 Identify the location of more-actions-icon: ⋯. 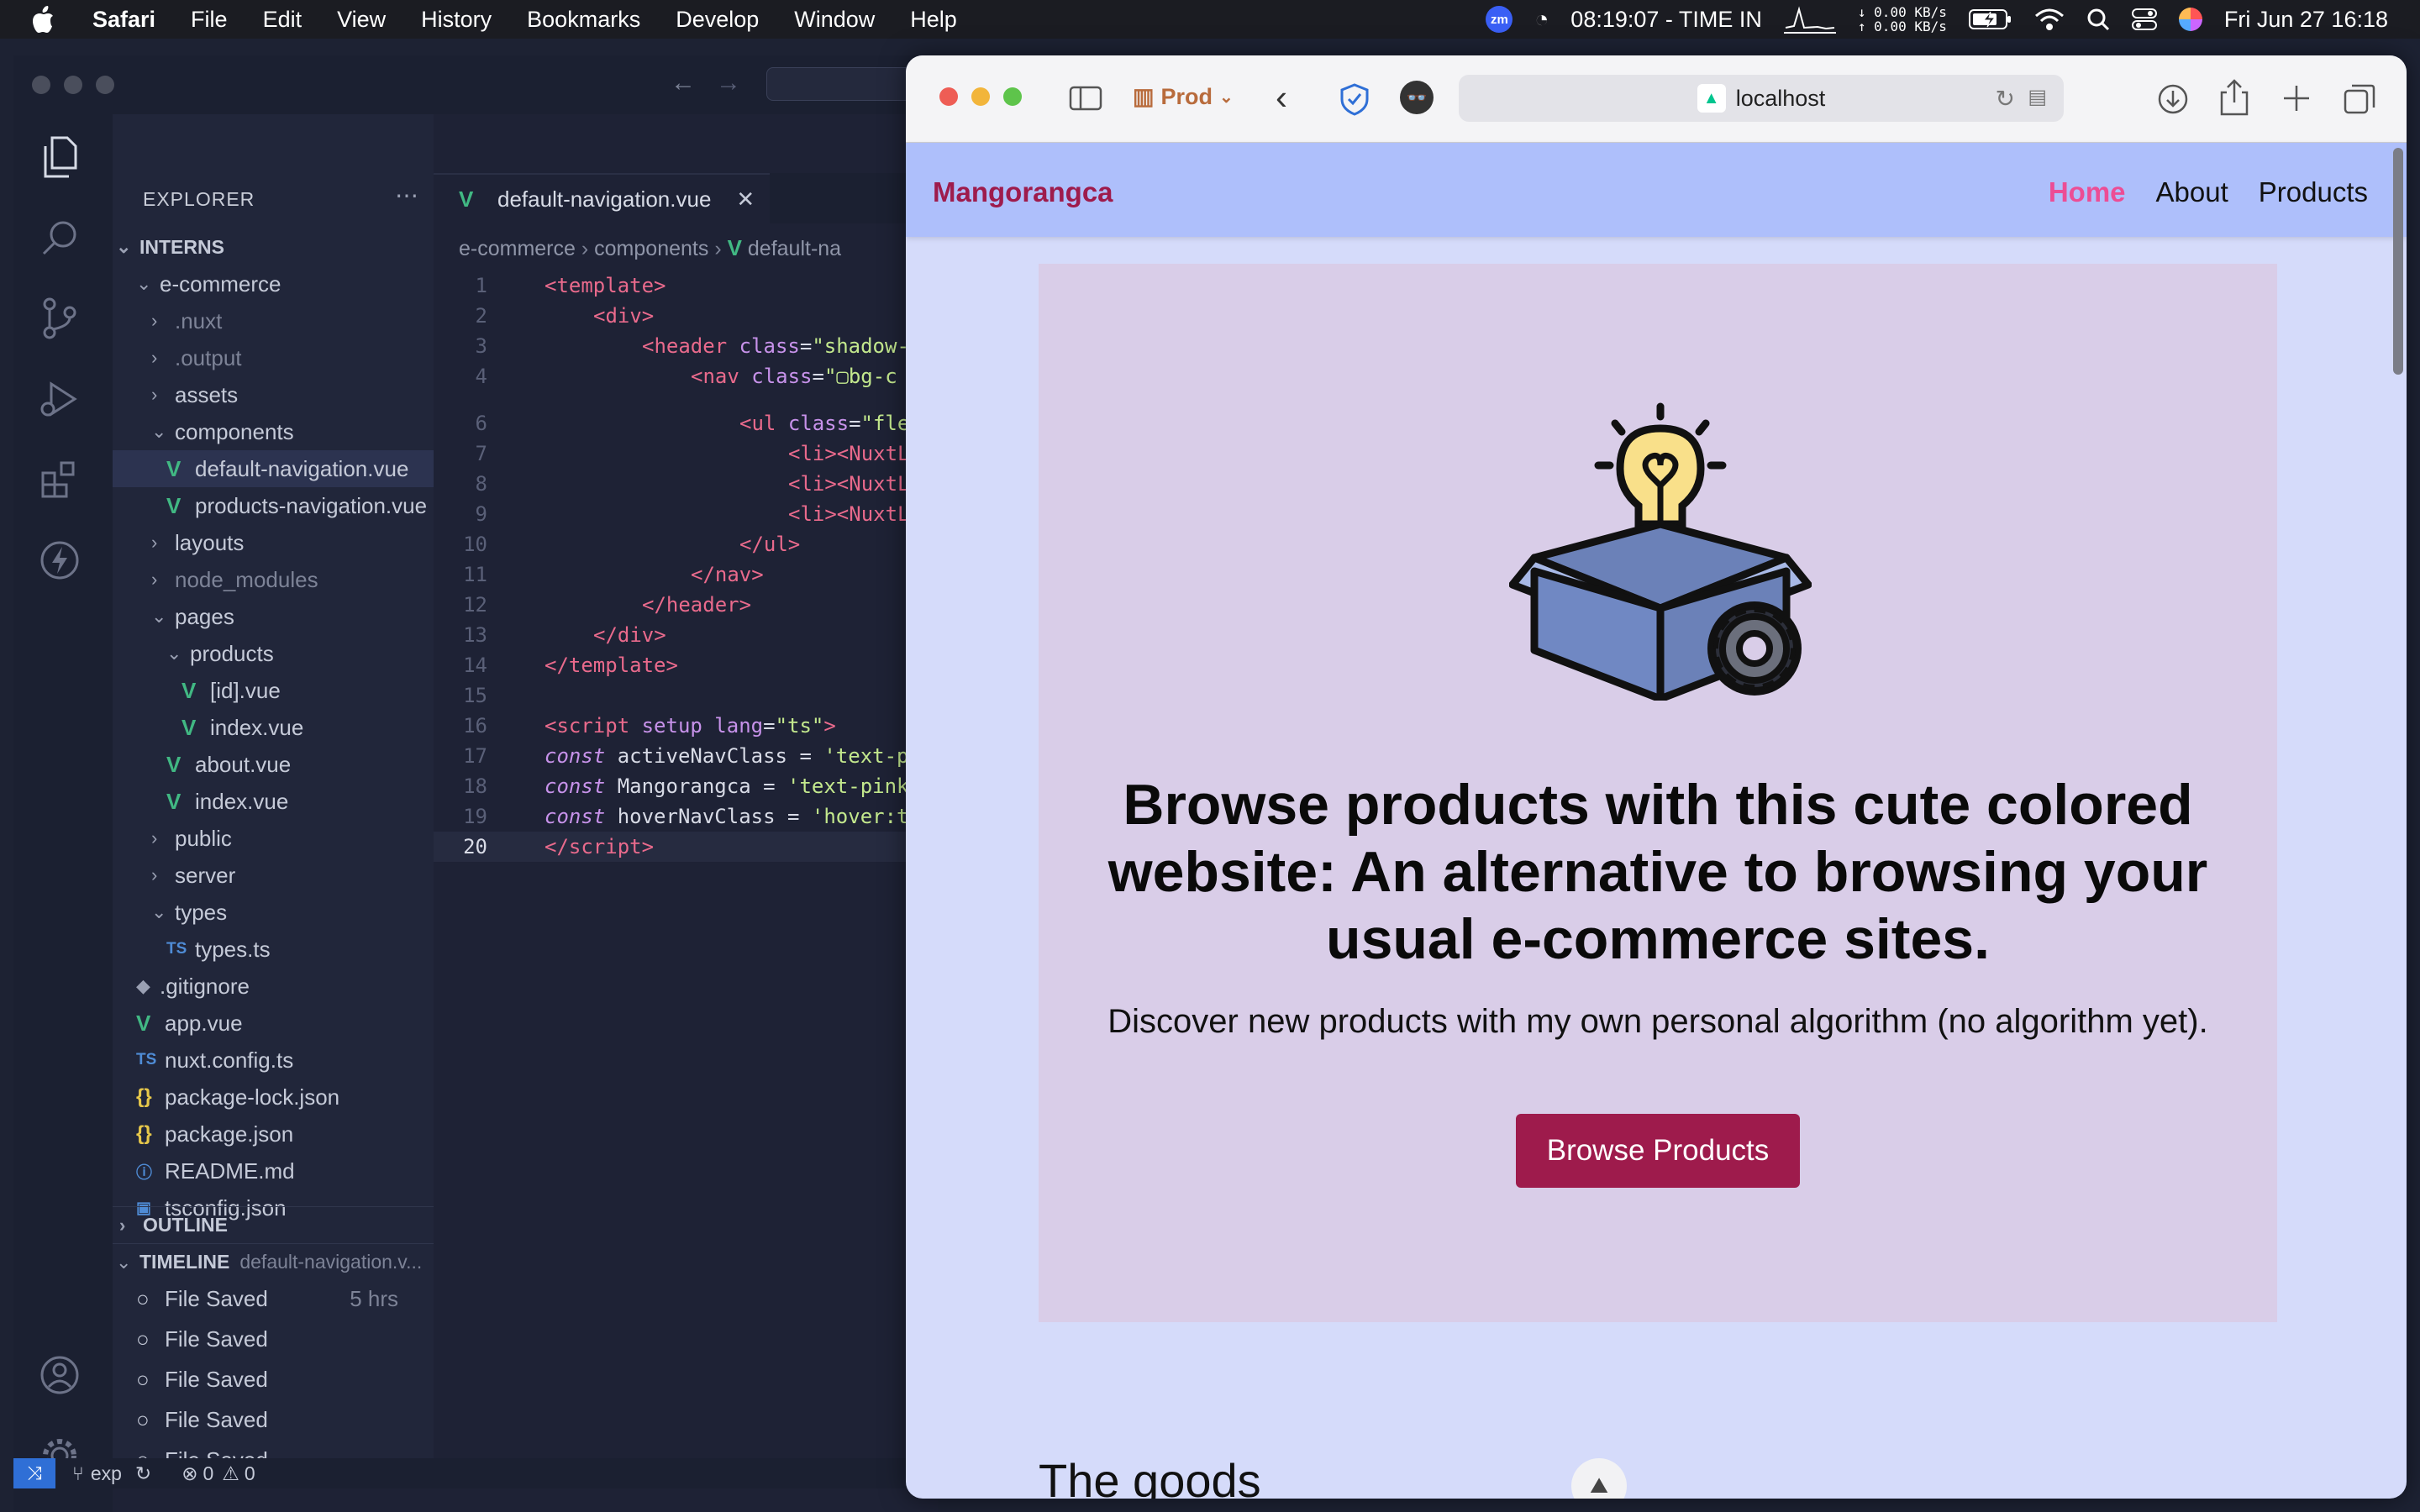
(406, 195).